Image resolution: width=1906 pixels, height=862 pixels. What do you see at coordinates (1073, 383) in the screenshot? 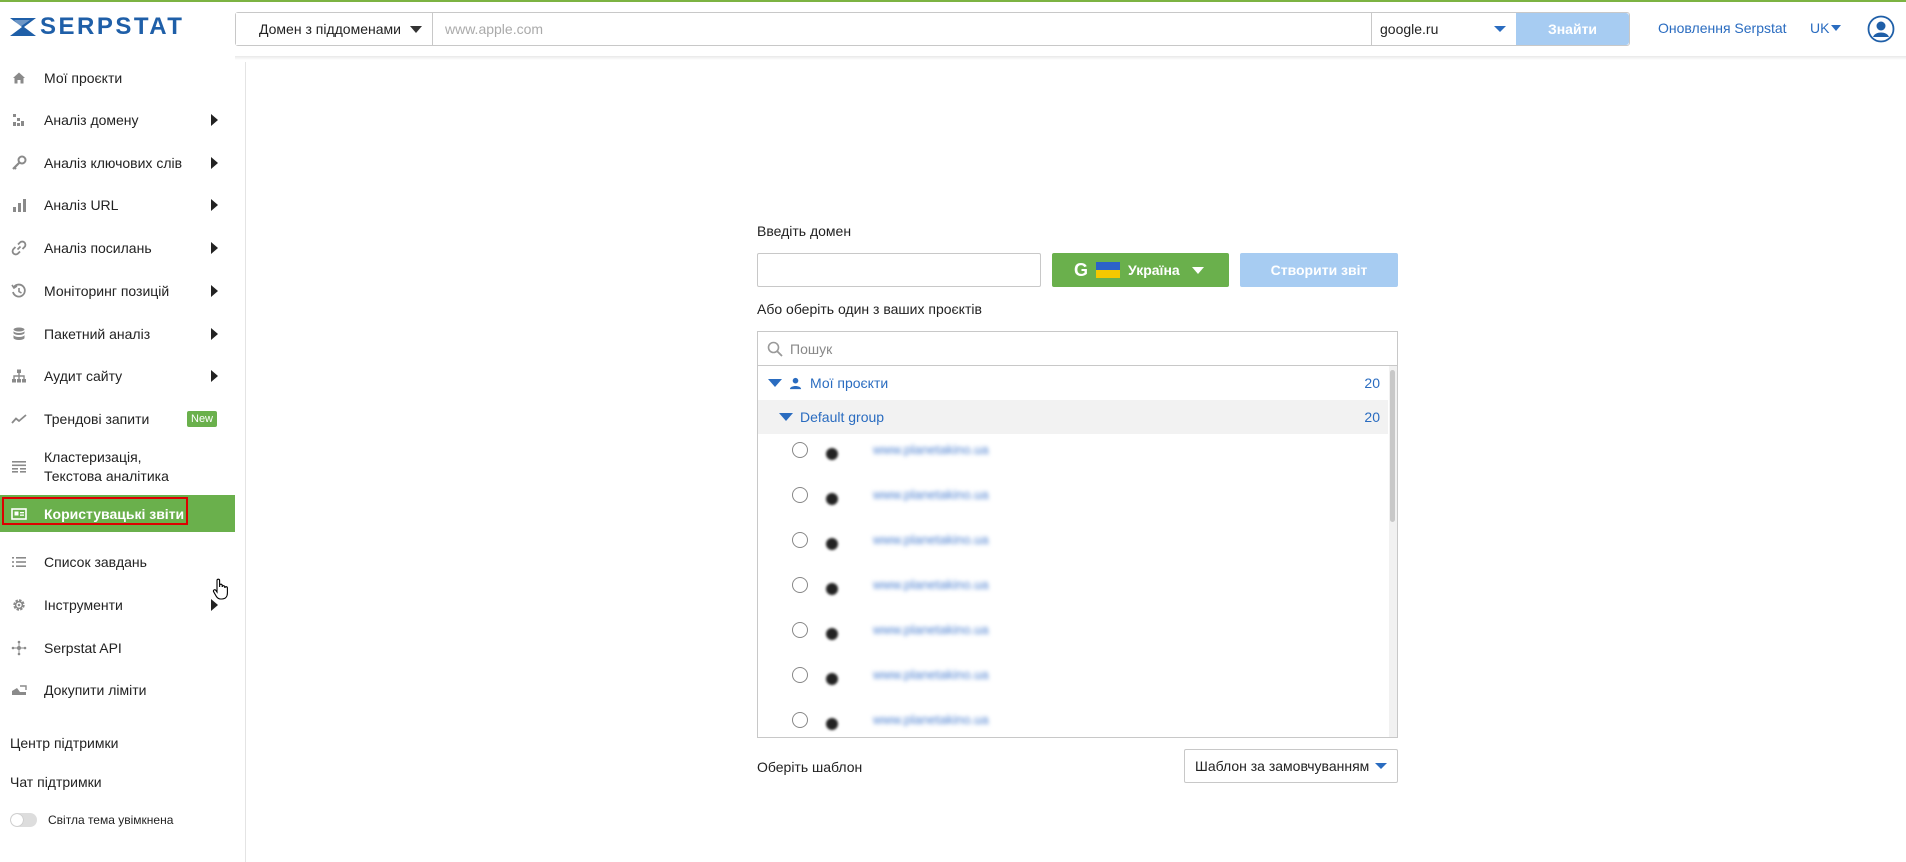
I see `tree-root-my-projects: Мої проєкти 20` at bounding box center [1073, 383].